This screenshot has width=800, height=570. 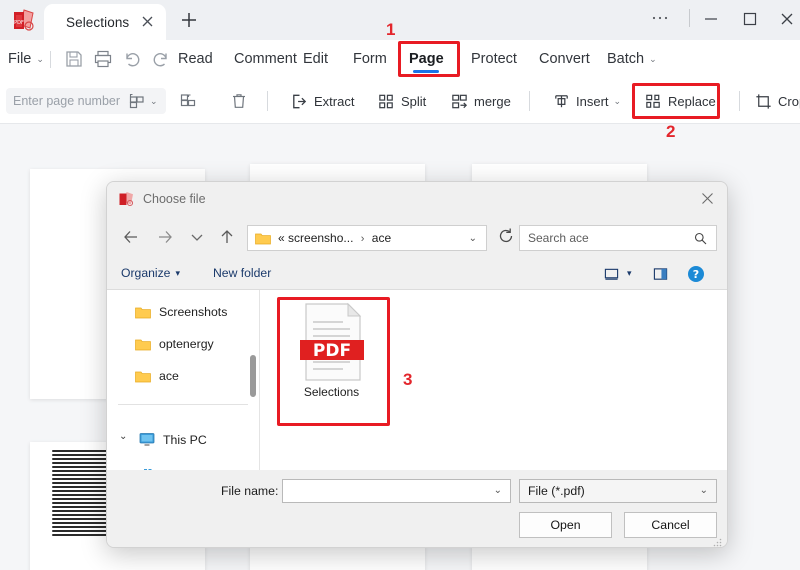 What do you see at coordinates (150, 273) in the screenshot?
I see `organize-button: Organize ▾` at bounding box center [150, 273].